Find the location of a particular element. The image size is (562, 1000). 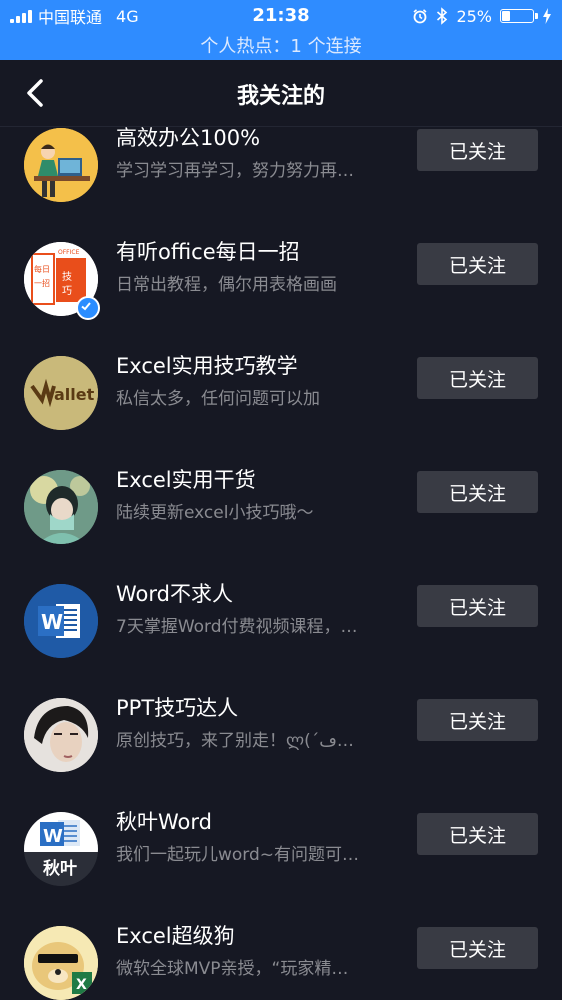

status-bar: 中国联通 4G 21:38 25% 个人热点：1 个连接 is located at coordinates (281, 30).